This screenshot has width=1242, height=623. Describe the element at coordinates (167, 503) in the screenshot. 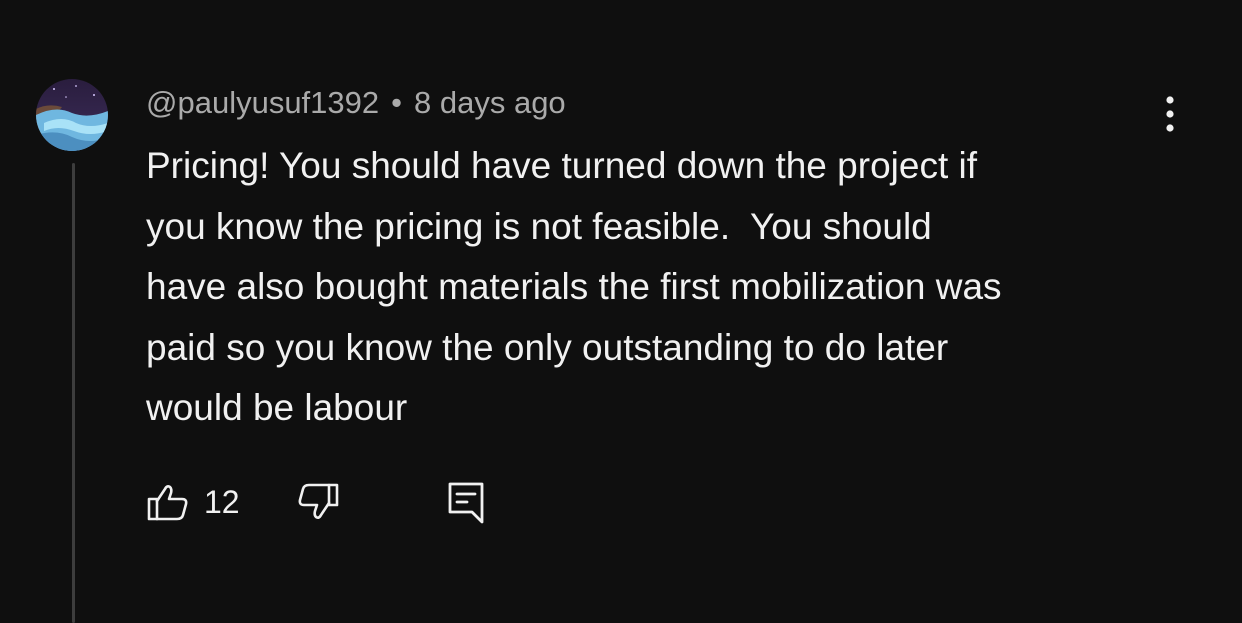

I see `thumbs-up-icon` at that location.